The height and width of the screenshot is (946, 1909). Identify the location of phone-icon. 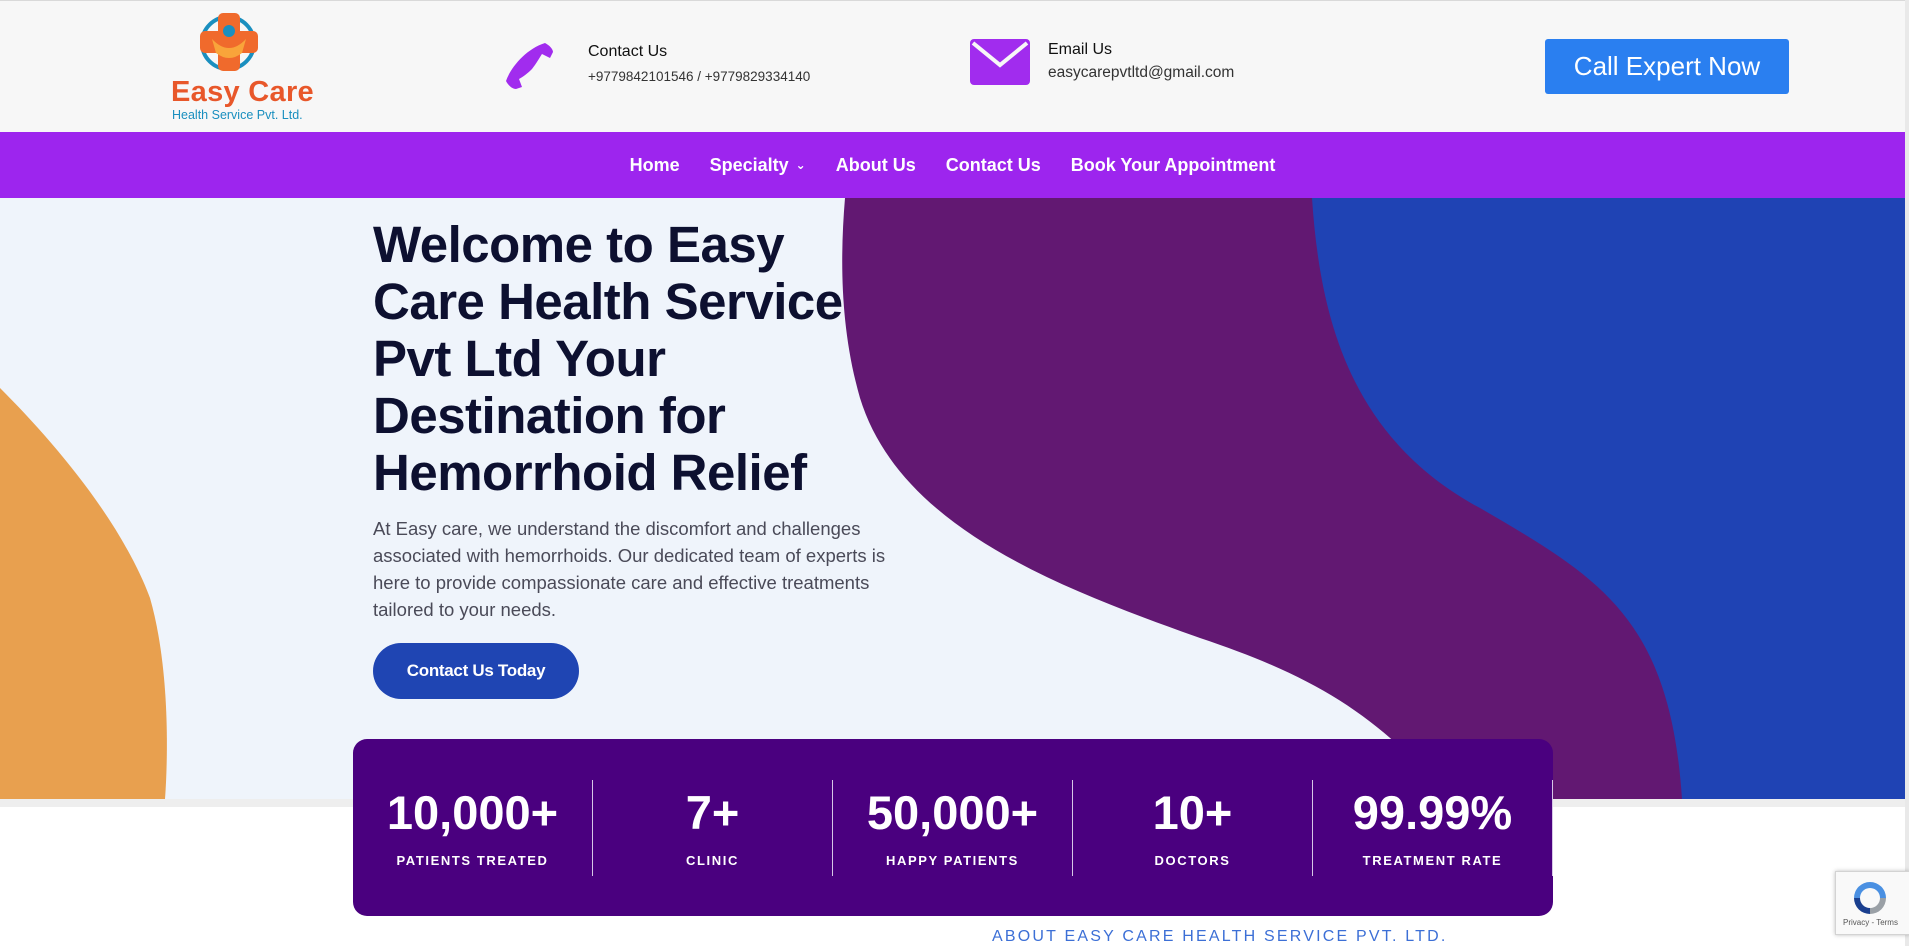
(529, 66).